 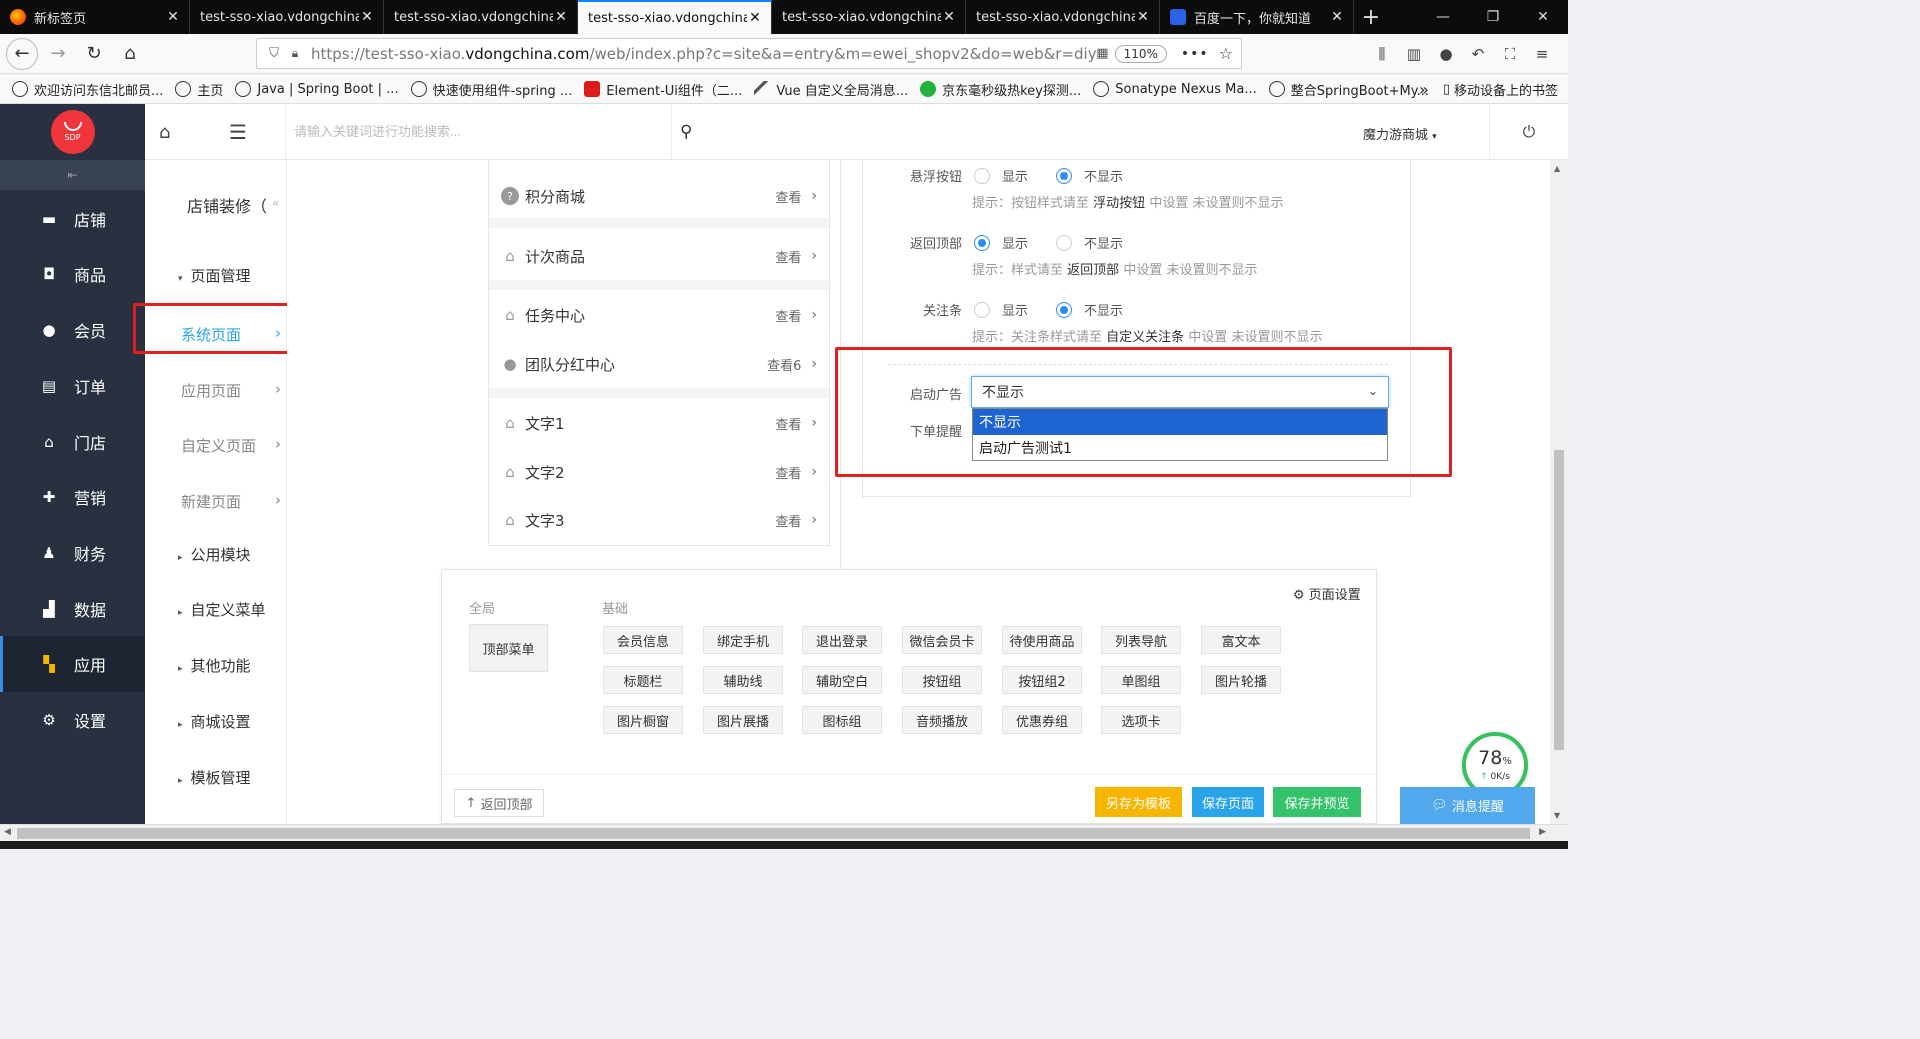 I want to click on sidebar-icon: ▥, so click(x=1414, y=54).